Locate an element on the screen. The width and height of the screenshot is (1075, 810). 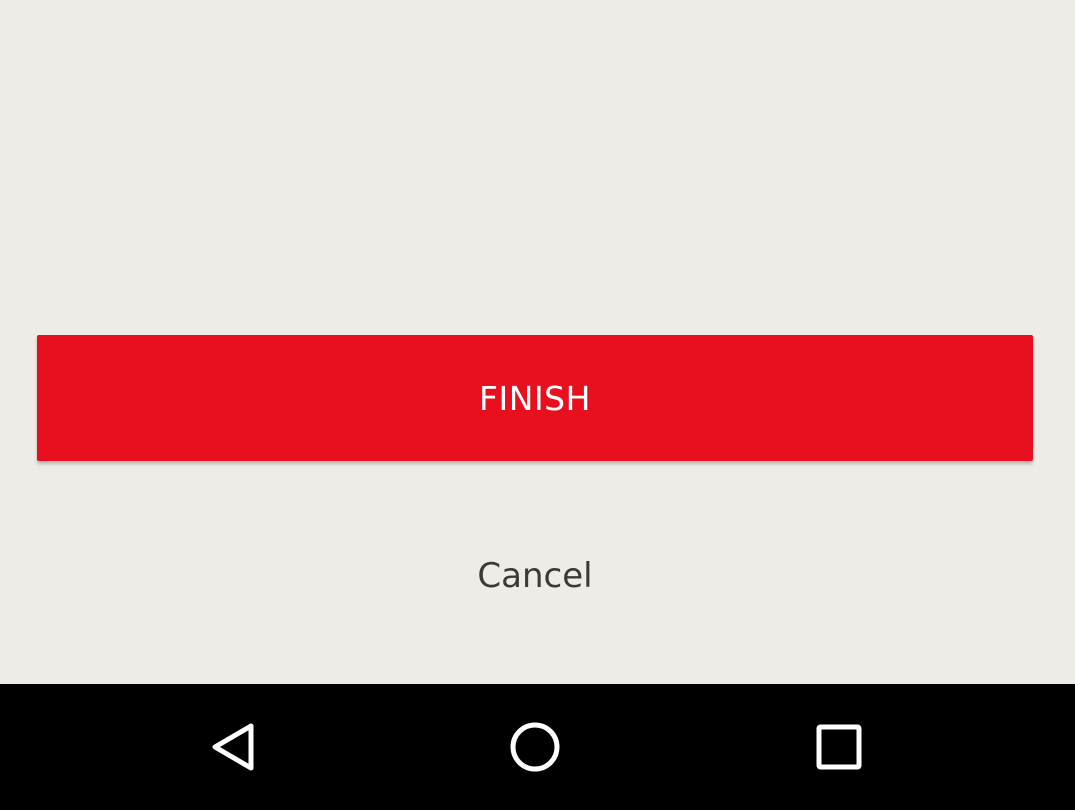
back-button is located at coordinates (233, 747).